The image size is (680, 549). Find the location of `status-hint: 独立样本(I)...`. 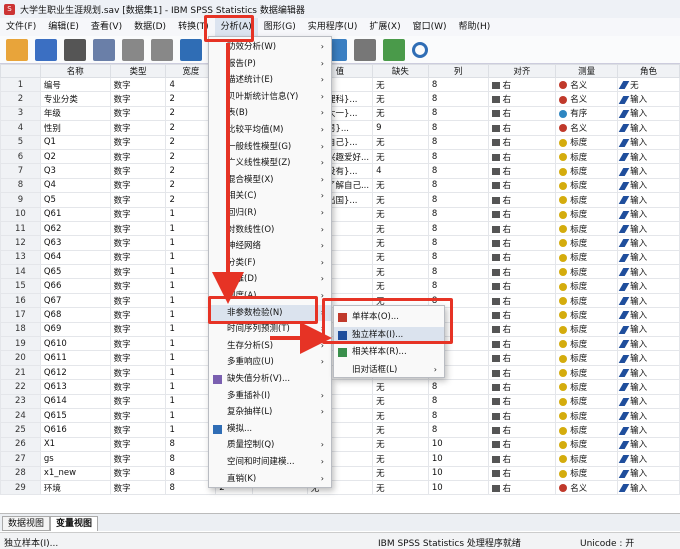

status-hint: 独立样本(I)... is located at coordinates (31, 544).